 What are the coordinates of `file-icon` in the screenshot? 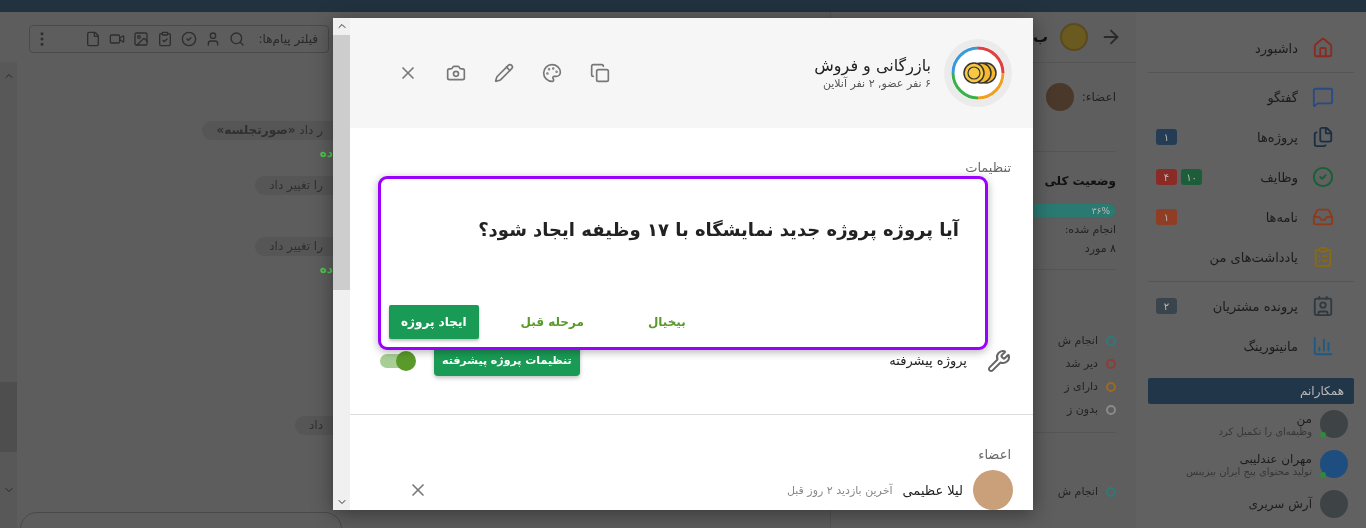 It's located at (92, 39).